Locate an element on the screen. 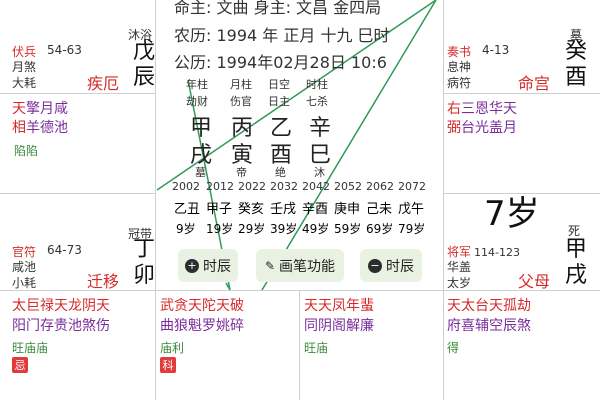  decade-year: 2042 is located at coordinates (316, 186).